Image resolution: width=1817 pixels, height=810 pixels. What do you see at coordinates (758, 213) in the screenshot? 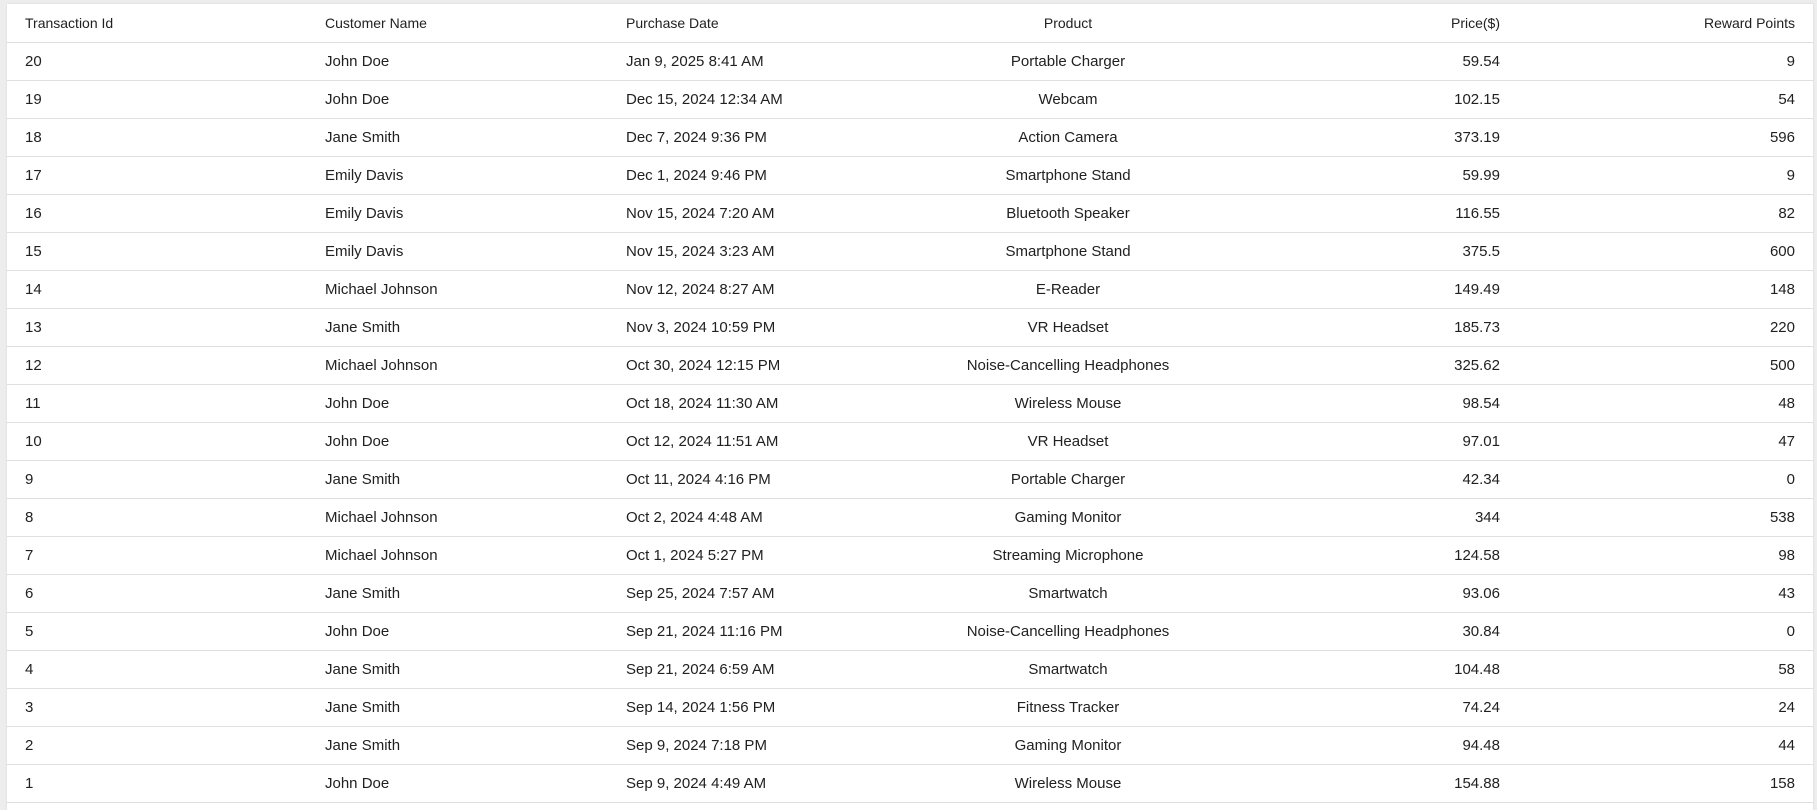
I see `cell-purchase-date: Nov 15, 2024 7:20 AM` at bounding box center [758, 213].